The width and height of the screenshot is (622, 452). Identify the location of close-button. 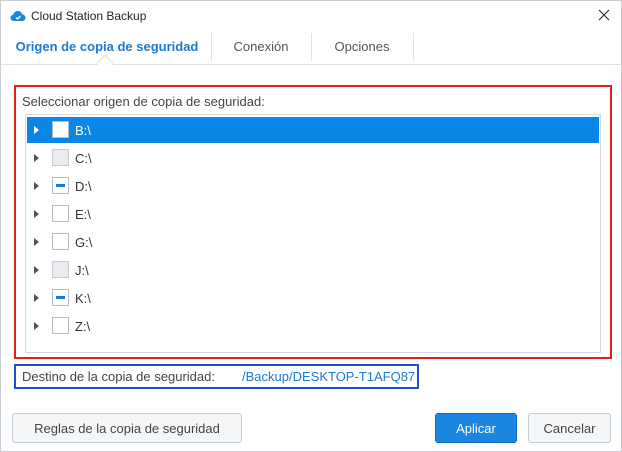
(604, 16).